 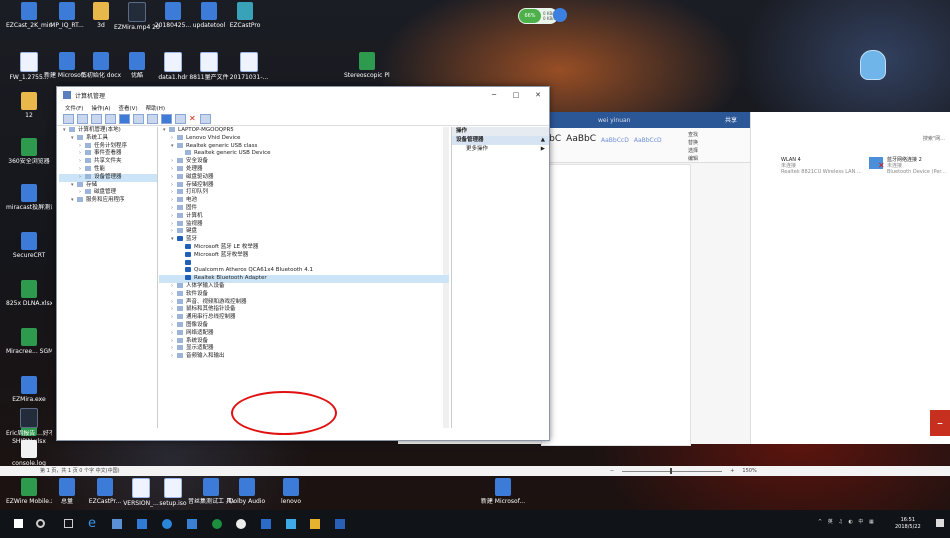 What do you see at coordinates (110, 119) in the screenshot?
I see `show-tree-icon` at bounding box center [110, 119].